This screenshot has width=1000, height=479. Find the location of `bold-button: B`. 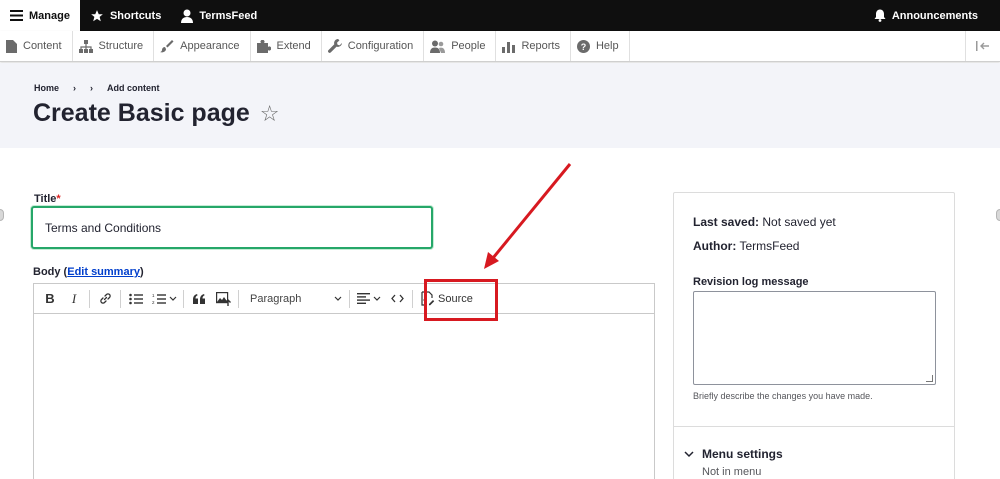

bold-button: B is located at coordinates (50, 299).